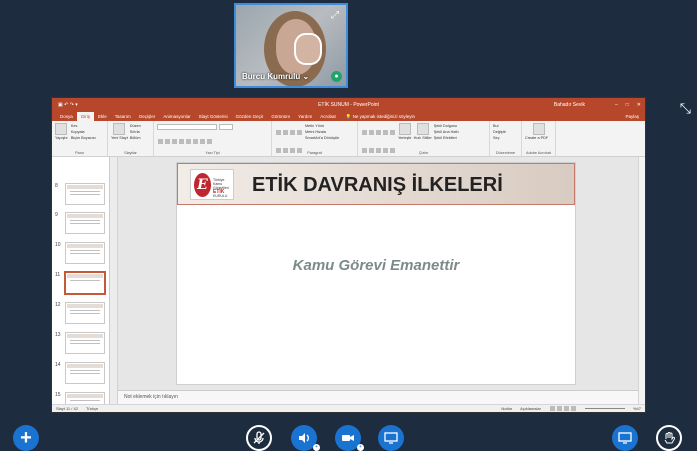 This screenshot has height=451, width=697. What do you see at coordinates (58, 335) in the screenshot?
I see `thumb-number: 13` at bounding box center [58, 335].